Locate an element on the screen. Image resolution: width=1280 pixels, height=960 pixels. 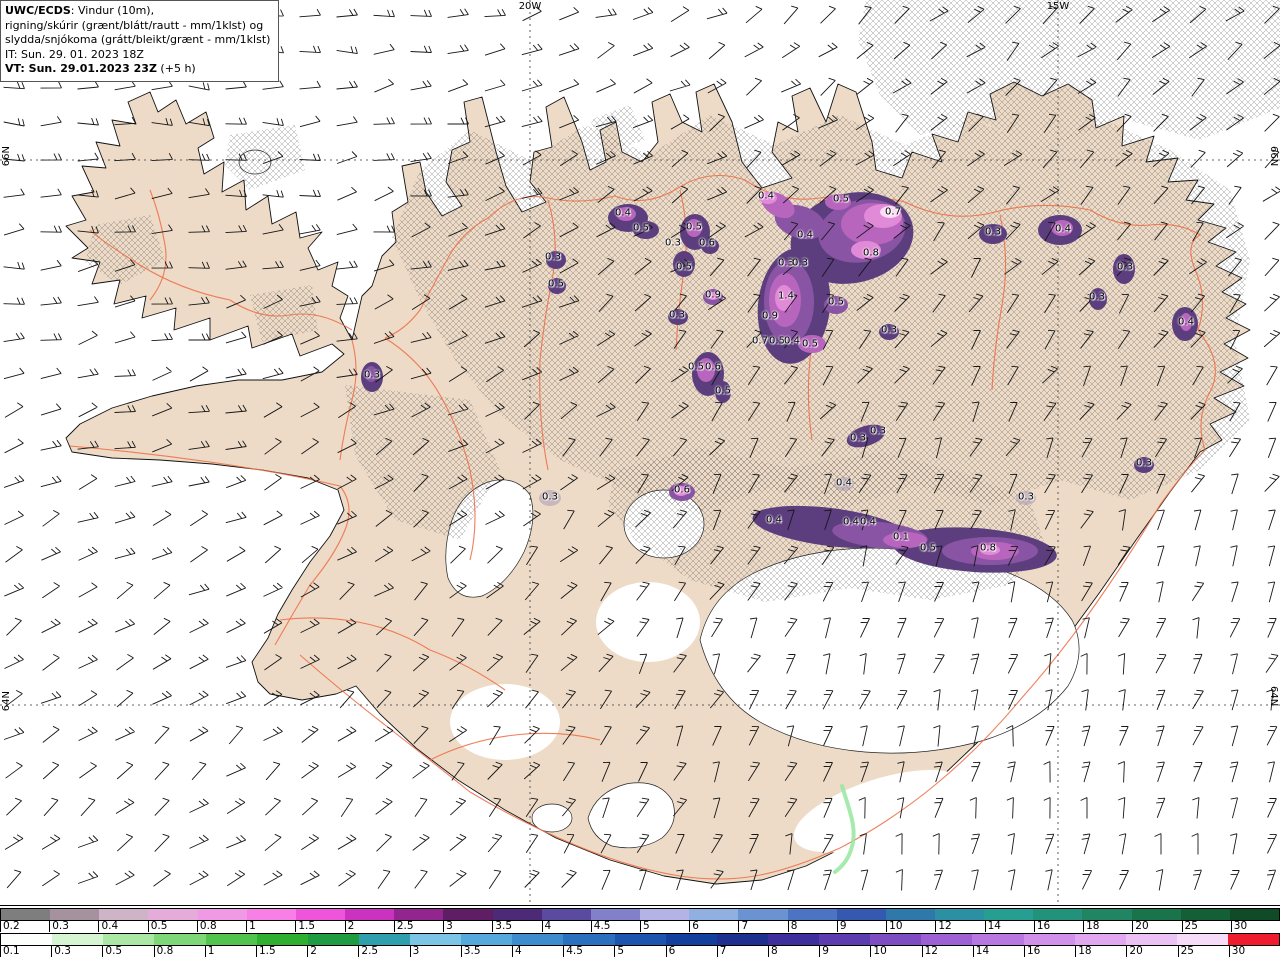
title-line-1: UWC/ECDS: Vindur (10m), is located at coordinates (80, 10).